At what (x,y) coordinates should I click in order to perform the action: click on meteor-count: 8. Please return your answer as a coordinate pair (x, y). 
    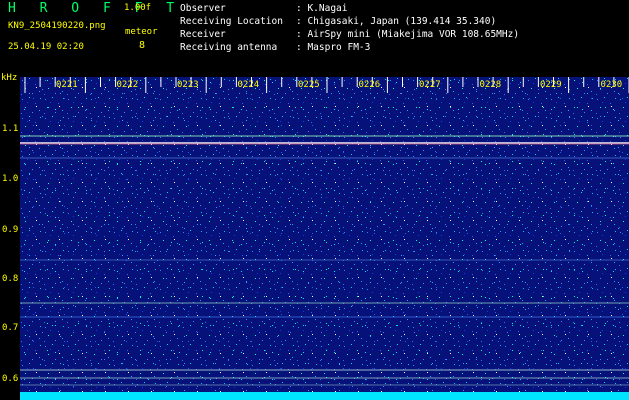
    Looking at the image, I should click on (142, 45).